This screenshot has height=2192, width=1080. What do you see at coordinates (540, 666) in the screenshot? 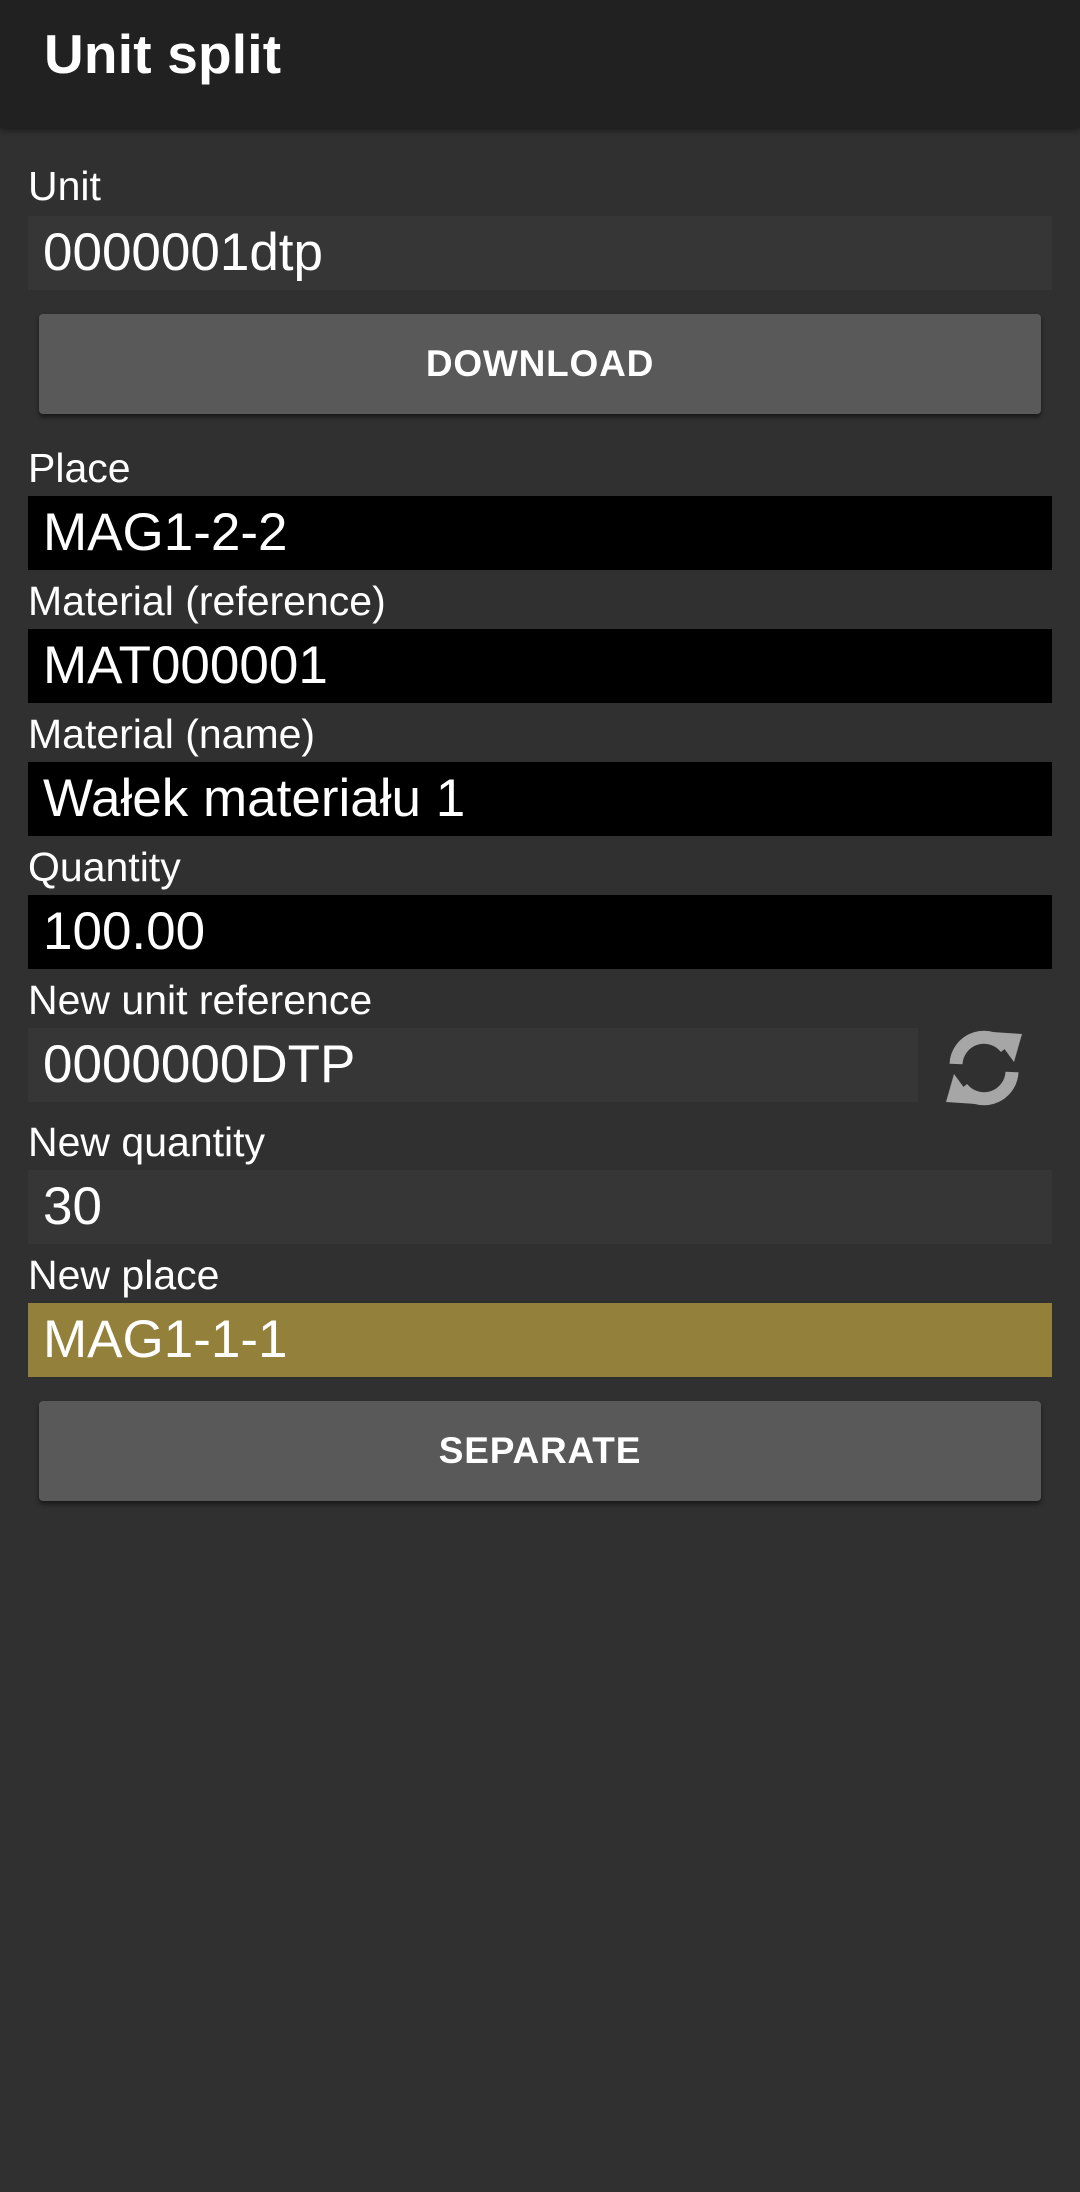
I see `material-reference-field: MAT000001` at bounding box center [540, 666].